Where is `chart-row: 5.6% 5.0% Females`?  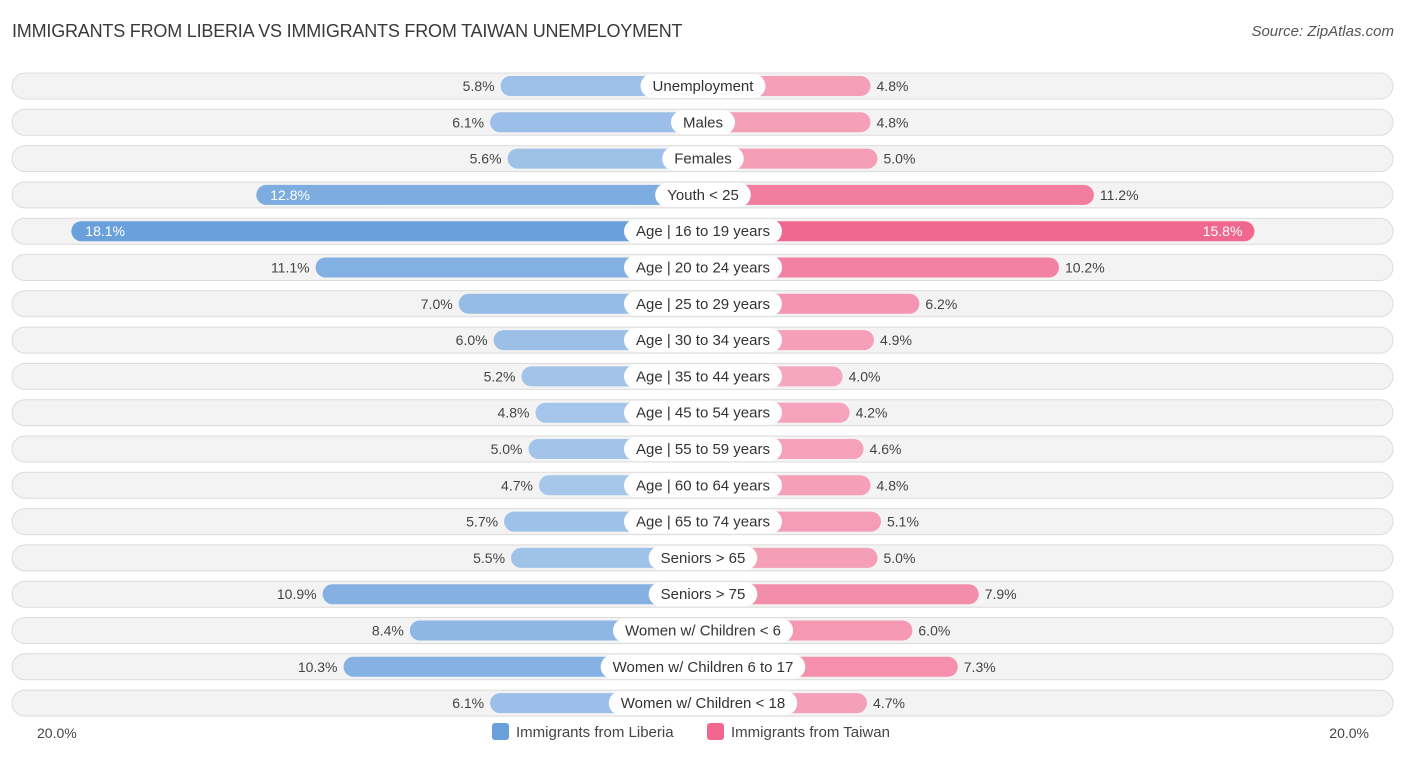 chart-row: 5.6% 5.0% Females is located at coordinates (702, 159).